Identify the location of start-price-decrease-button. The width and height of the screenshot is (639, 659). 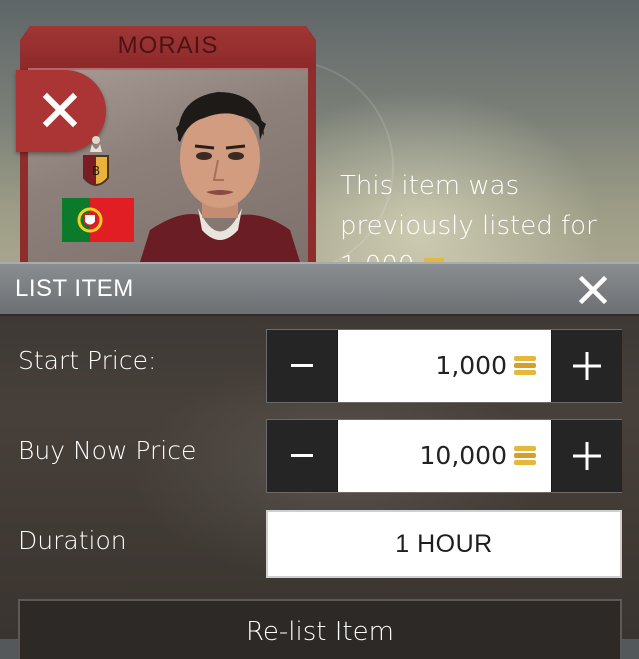
(302, 366).